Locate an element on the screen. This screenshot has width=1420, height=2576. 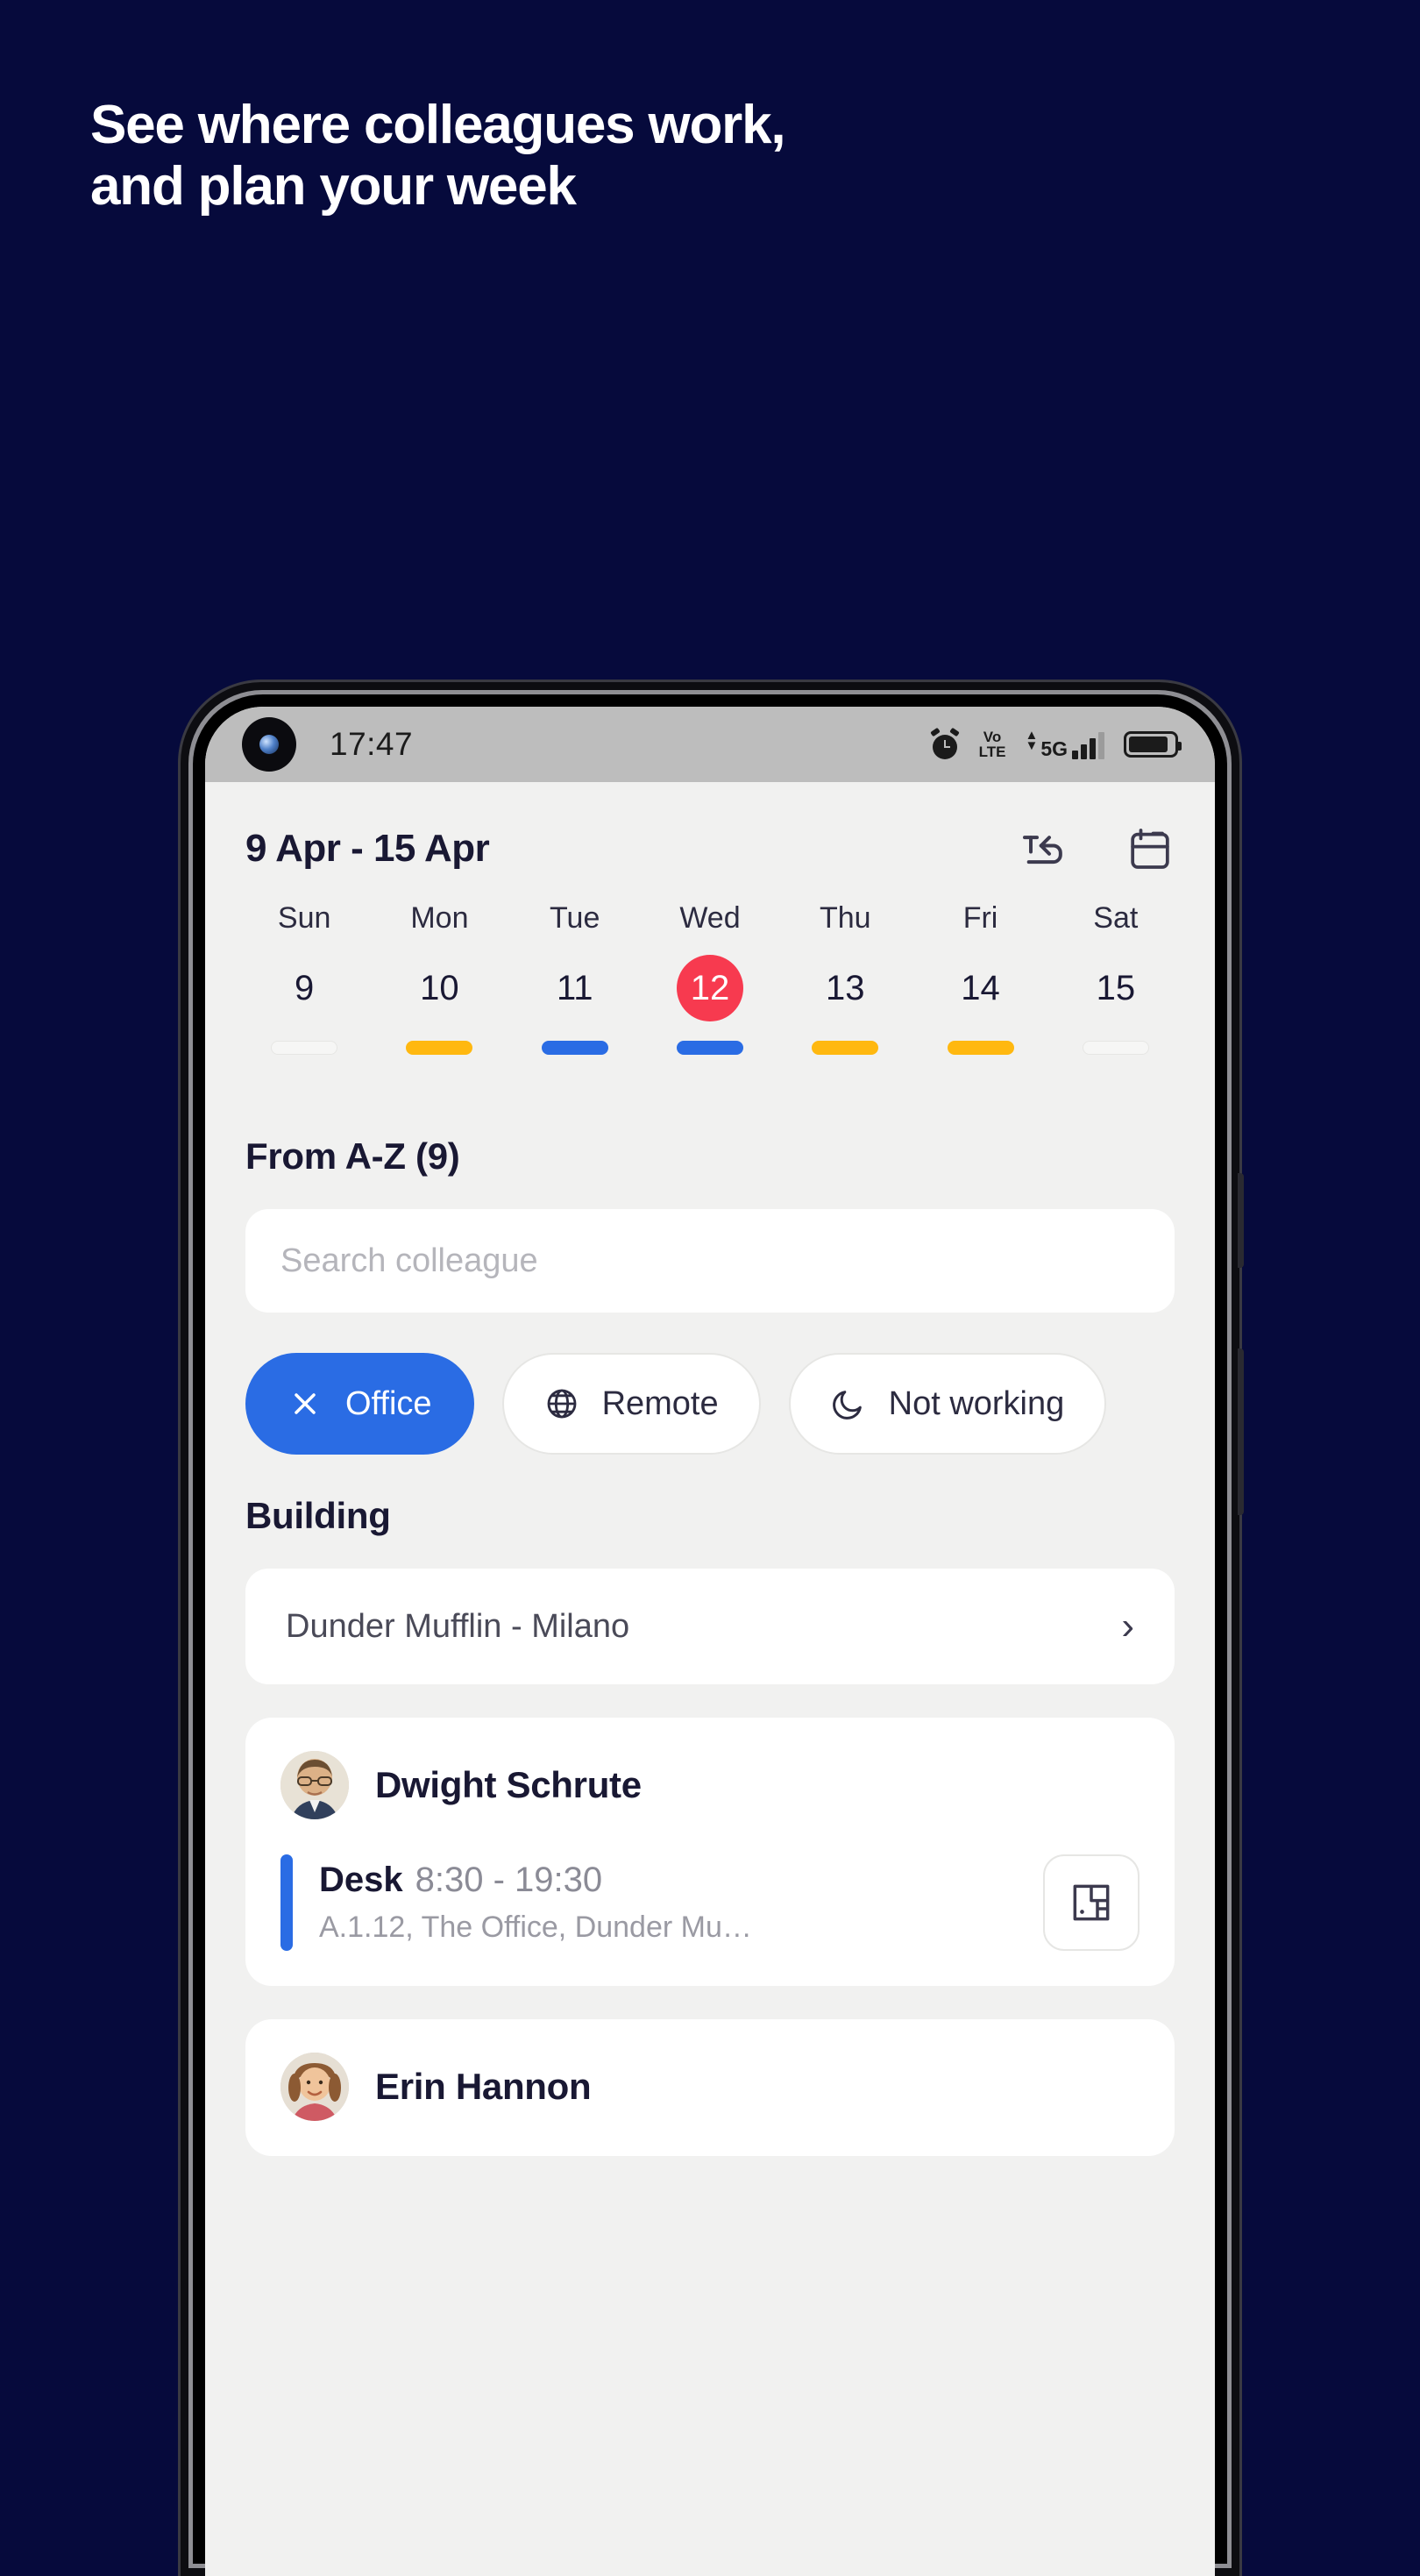
volume-button is located at coordinates (1241, 1220).